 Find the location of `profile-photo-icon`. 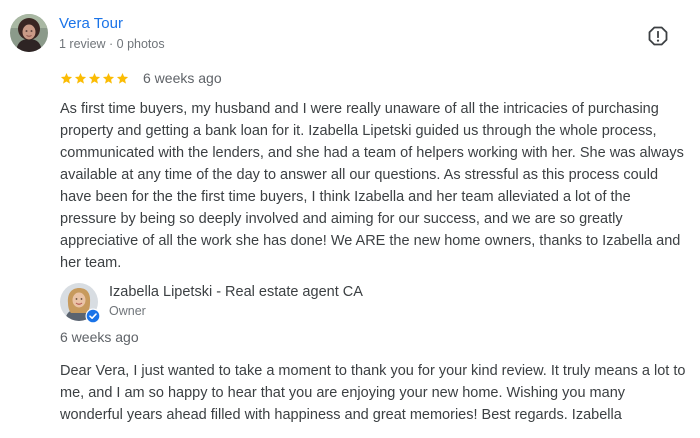

profile-photo-icon is located at coordinates (29, 33).